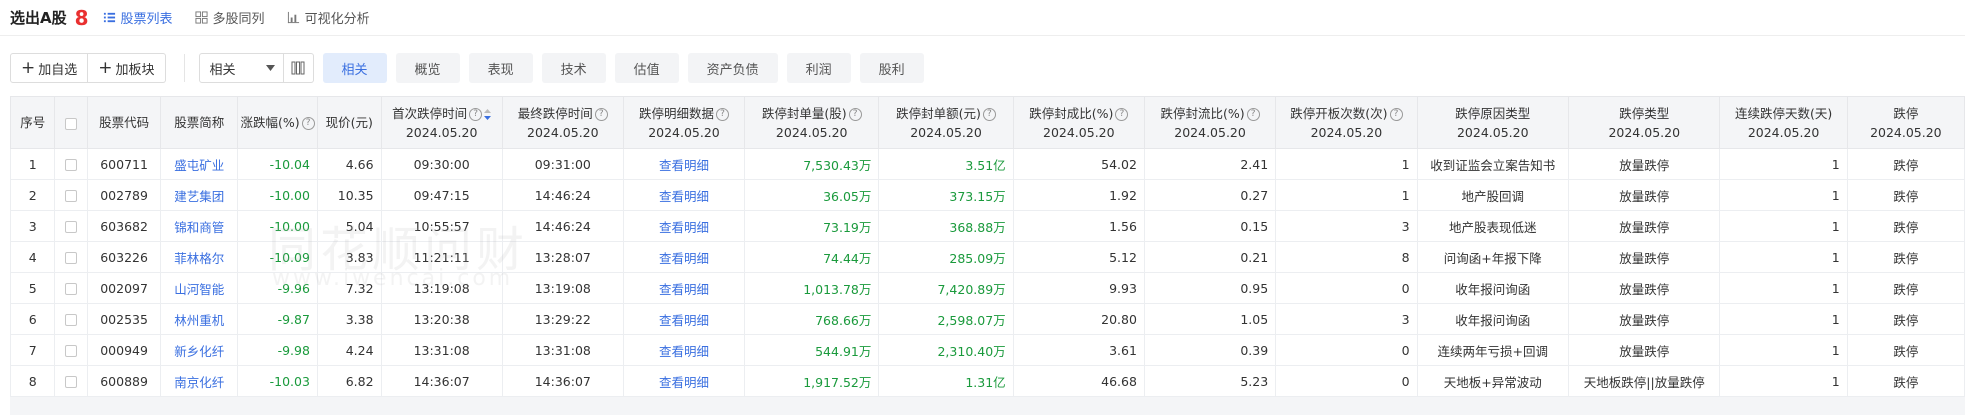 The height and width of the screenshot is (415, 1965). What do you see at coordinates (1346, 195) in the screenshot?
I see `open-count: 1` at bounding box center [1346, 195].